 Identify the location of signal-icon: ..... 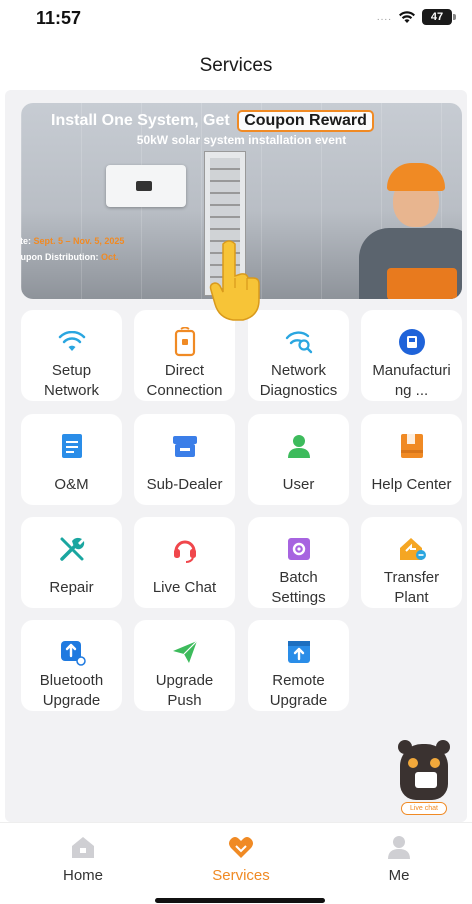
(384, 17).